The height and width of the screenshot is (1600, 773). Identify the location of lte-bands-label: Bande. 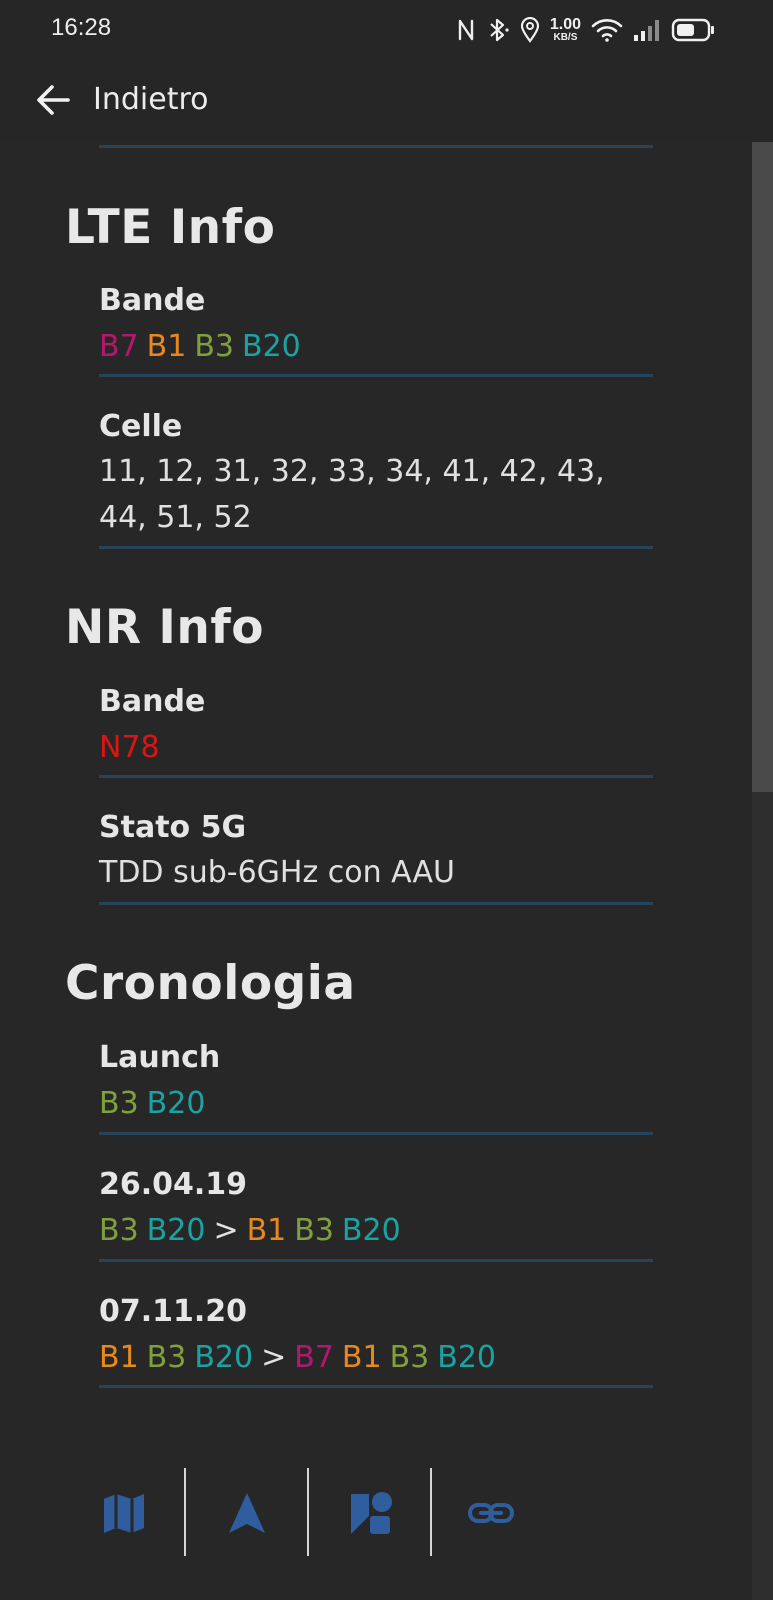
(152, 300).